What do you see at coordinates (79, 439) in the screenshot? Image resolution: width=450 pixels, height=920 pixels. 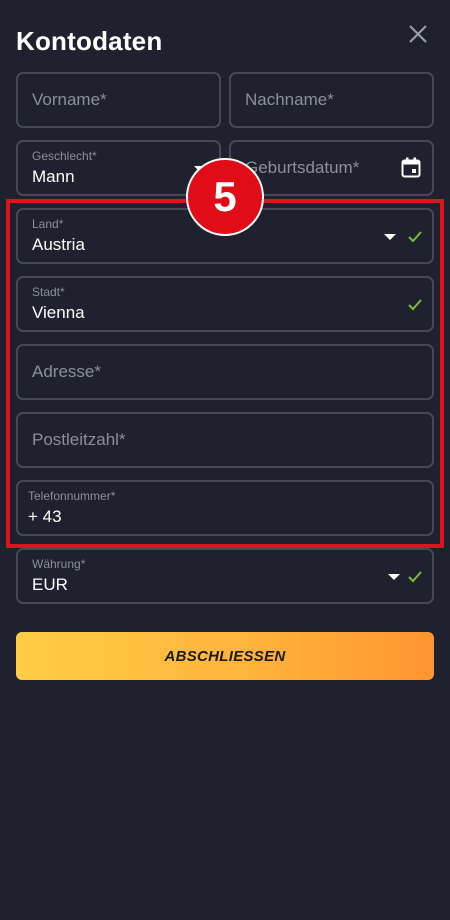 I see `postal-code-placeholder: Postleitzahl*` at bounding box center [79, 439].